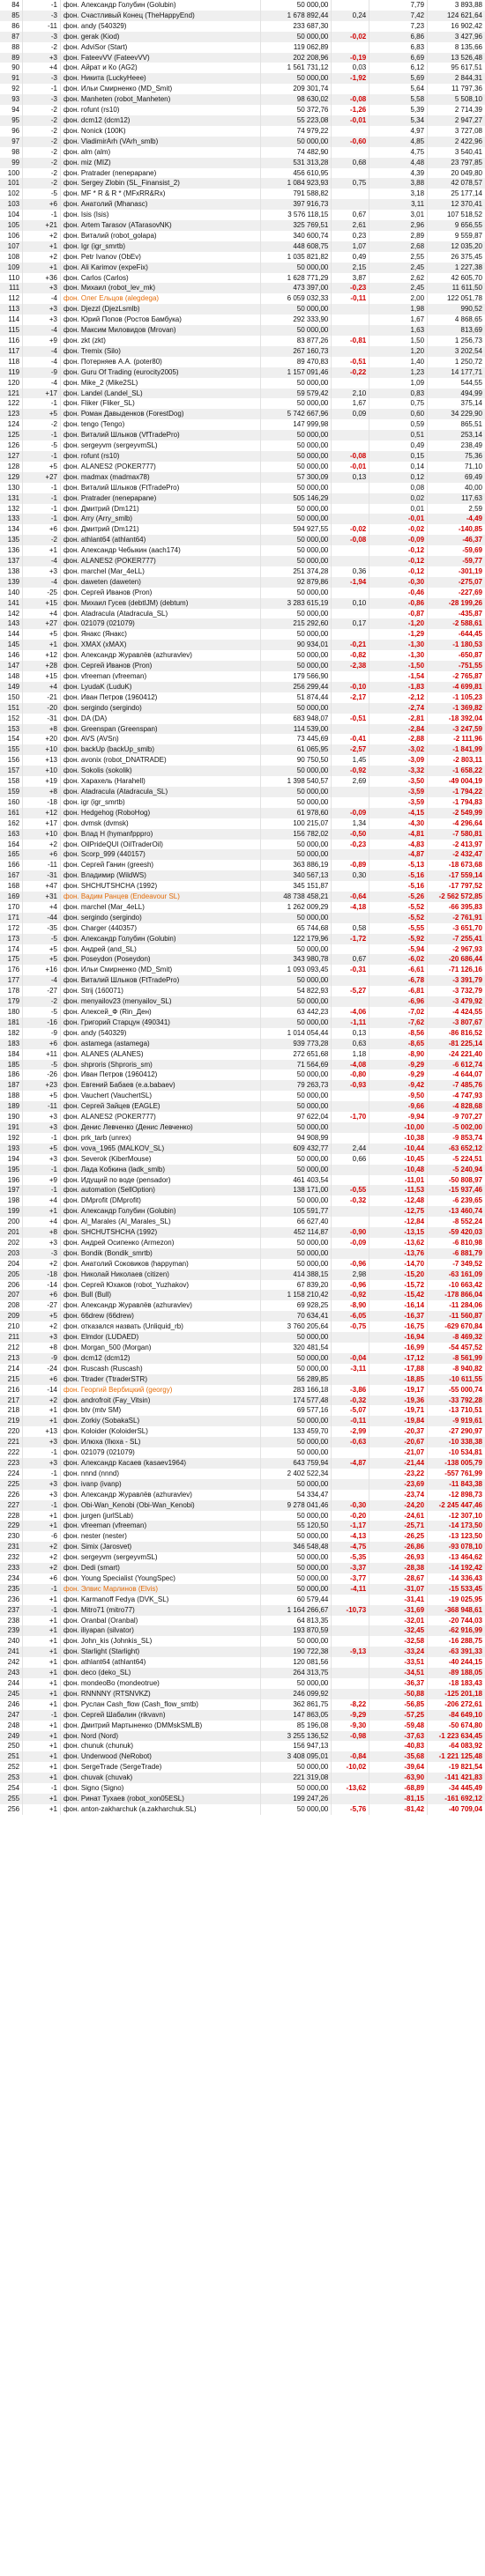 The height and width of the screenshot is (2576, 485). Describe the element at coordinates (160, 383) in the screenshot. I see `row-participant-name: фон. Mike_2 (Mike2SL)` at that location.